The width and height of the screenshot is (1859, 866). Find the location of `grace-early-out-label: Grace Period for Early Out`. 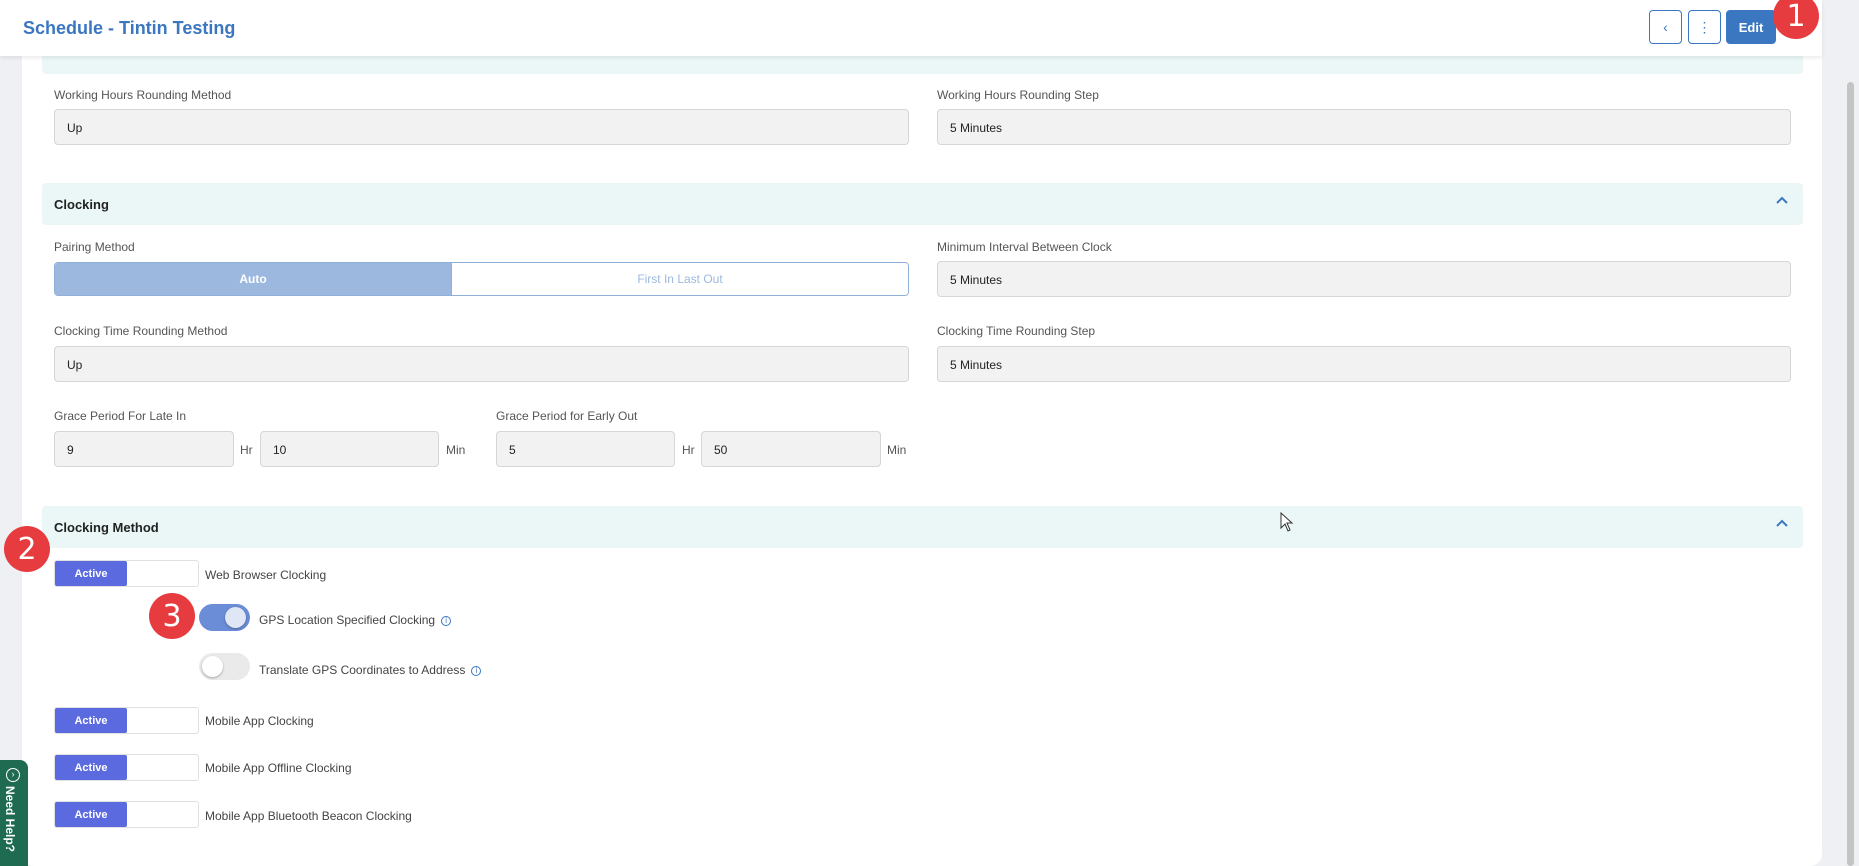

grace-early-out-label: Grace Period for Early Out is located at coordinates (567, 416).